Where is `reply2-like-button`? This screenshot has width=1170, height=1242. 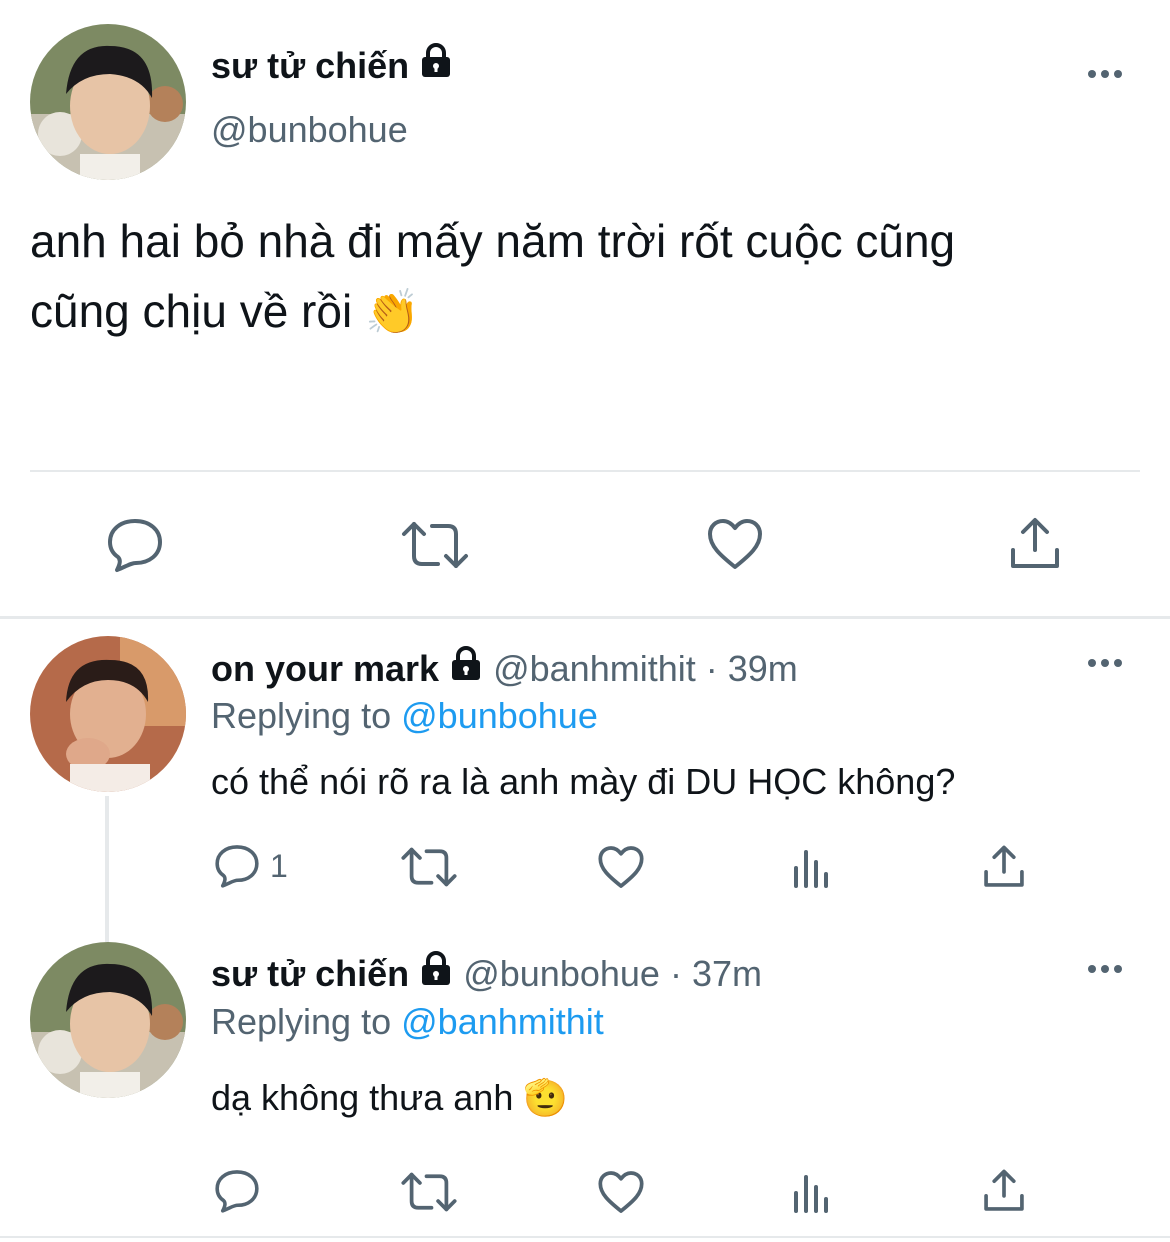
reply2-like-button is located at coordinates (621, 1192).